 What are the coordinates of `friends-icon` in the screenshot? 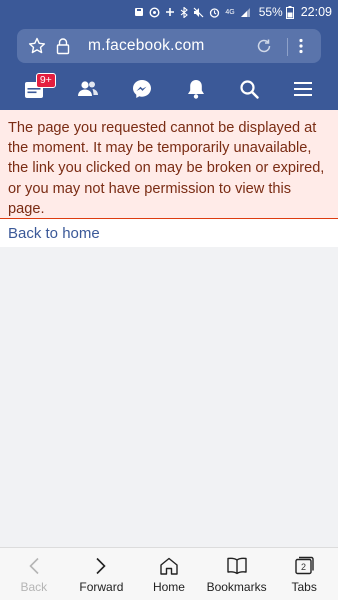 It's located at (88, 88).